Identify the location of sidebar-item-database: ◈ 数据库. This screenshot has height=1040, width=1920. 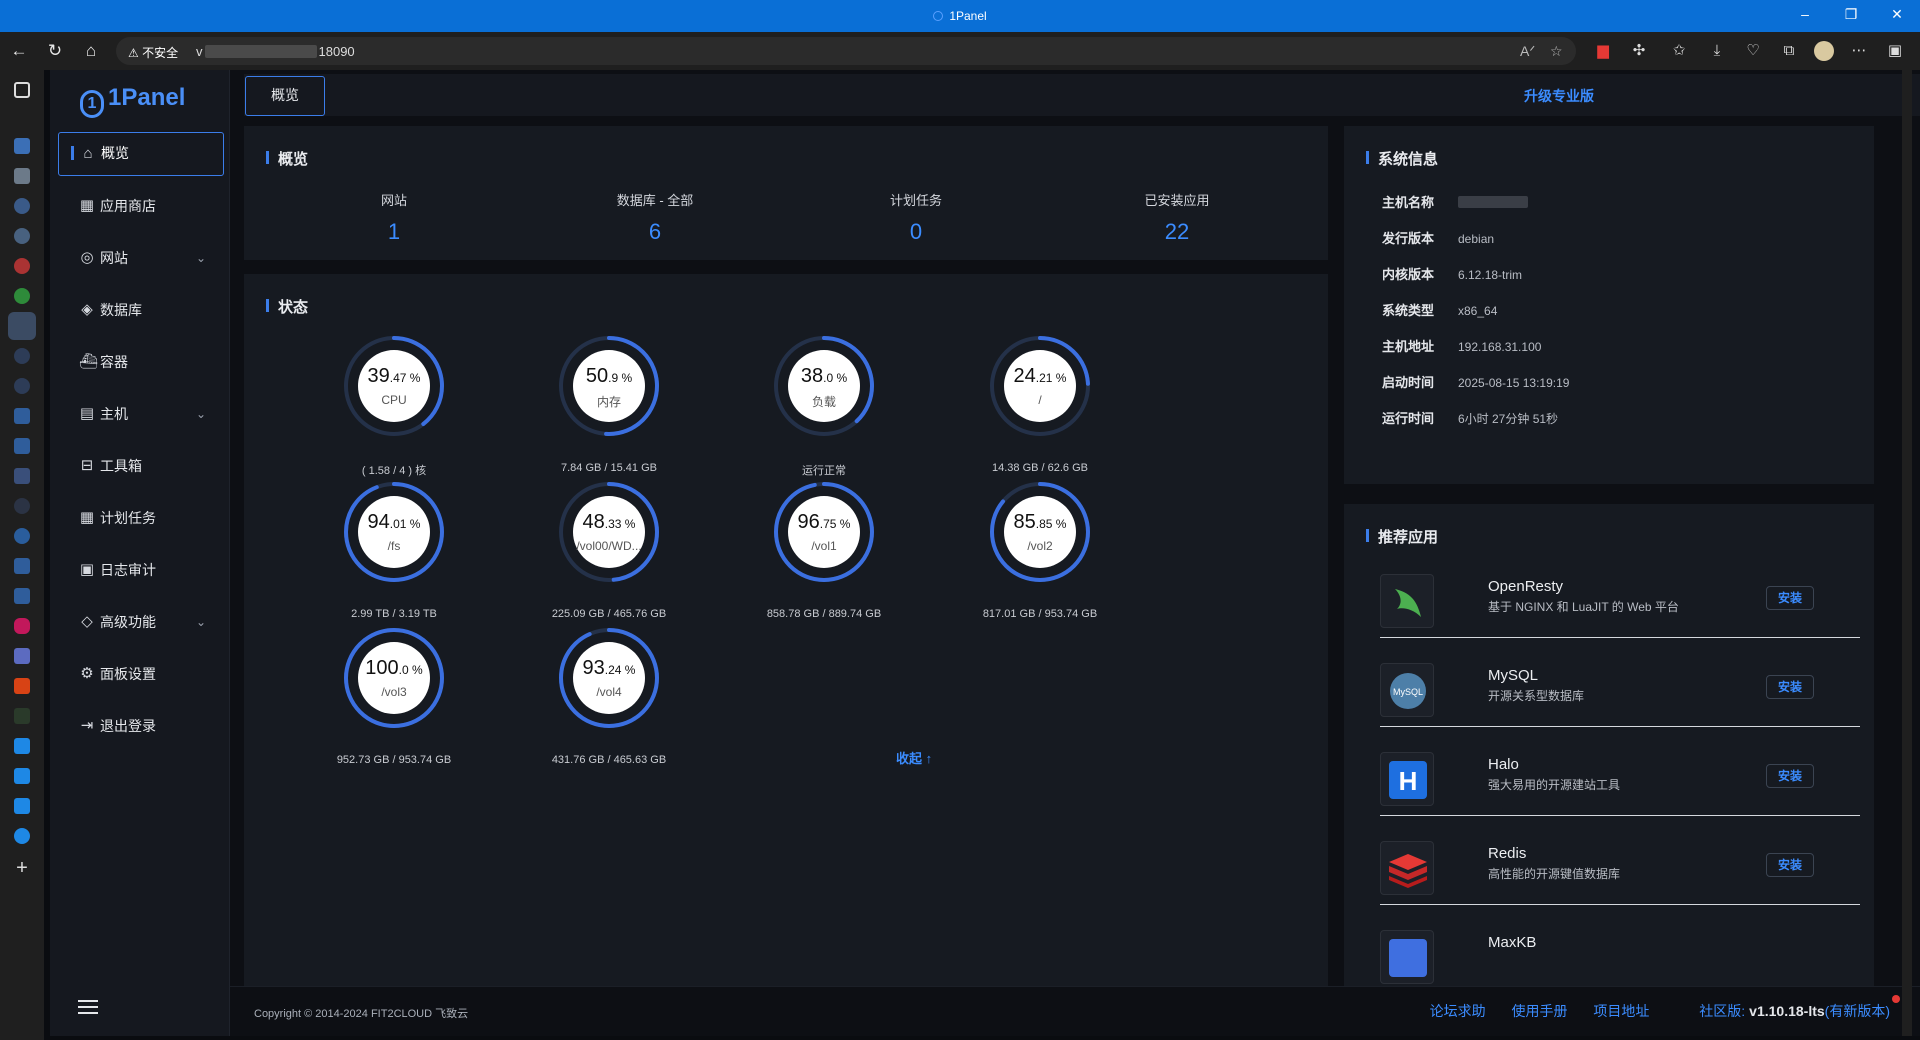
(141, 310).